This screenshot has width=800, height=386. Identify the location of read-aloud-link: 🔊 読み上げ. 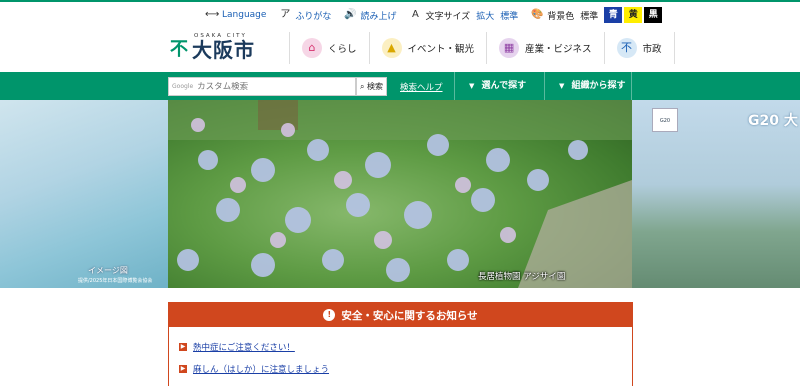
(369, 15).